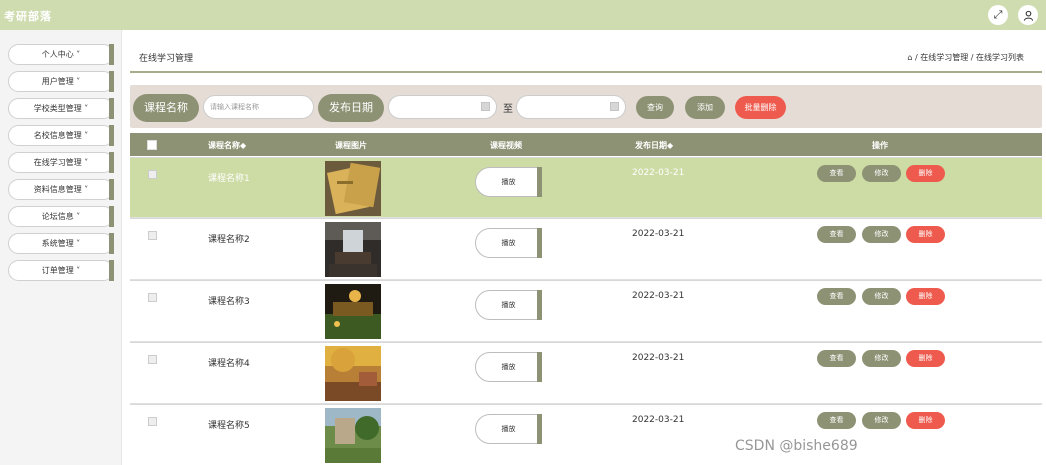 Image resolution: width=1046 pixels, height=465 pixels. I want to click on table-row: 课程名称5 播放 2022-03-21 查看 修改 删除, so click(586, 434).